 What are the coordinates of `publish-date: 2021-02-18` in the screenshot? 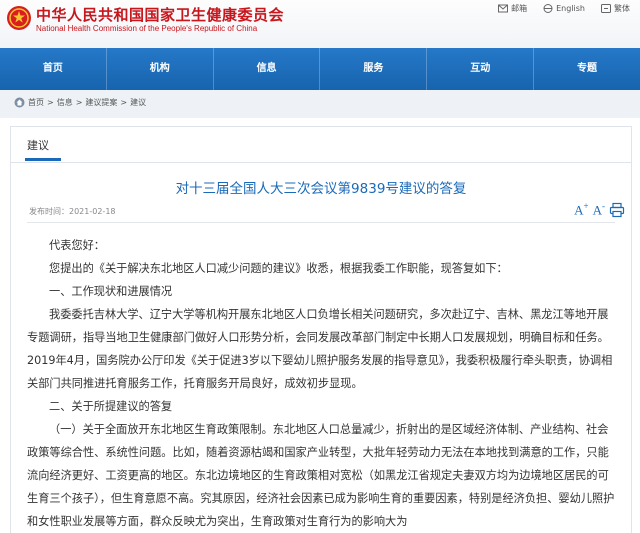 It's located at (92, 211).